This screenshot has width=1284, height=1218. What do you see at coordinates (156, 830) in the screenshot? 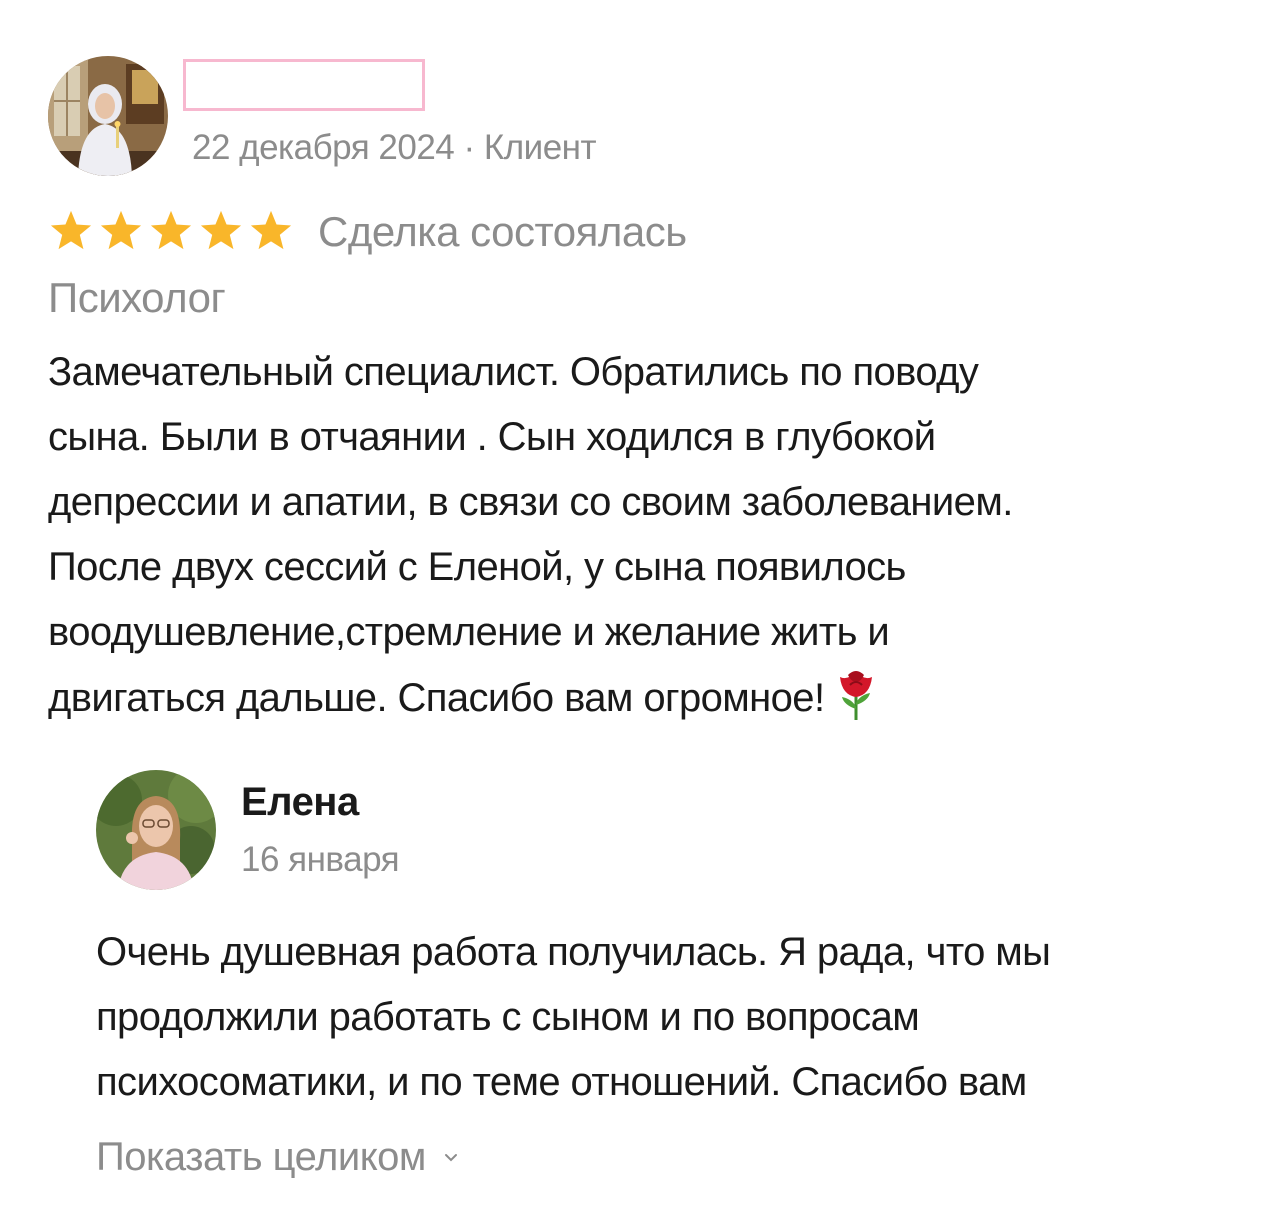
I see `reply-author-avatar` at bounding box center [156, 830].